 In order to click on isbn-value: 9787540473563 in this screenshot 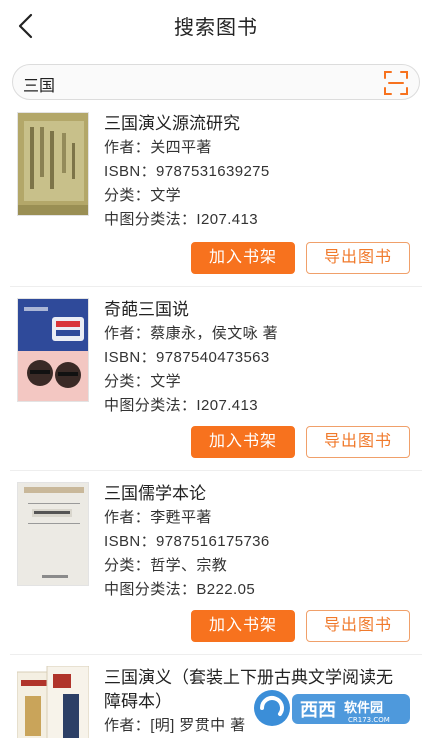, I will do `click(213, 357)`.